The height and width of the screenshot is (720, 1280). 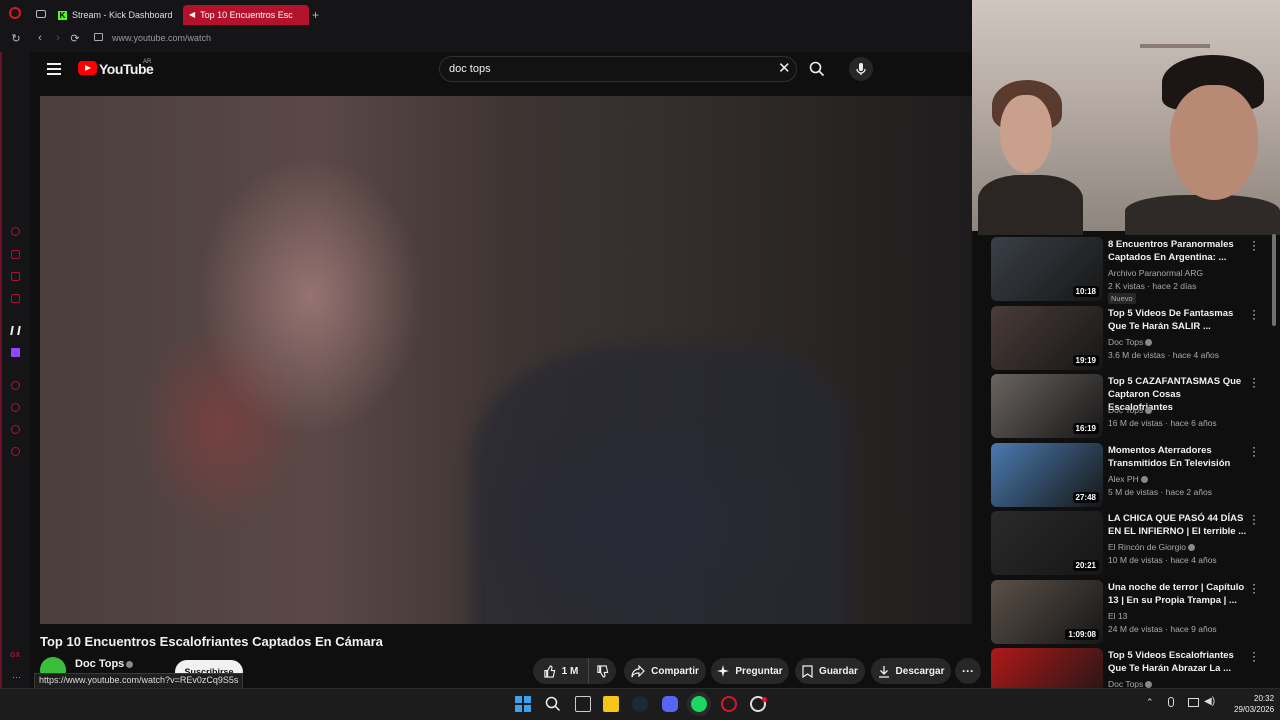 I want to click on more-actions-button: ···, so click(x=968, y=671).